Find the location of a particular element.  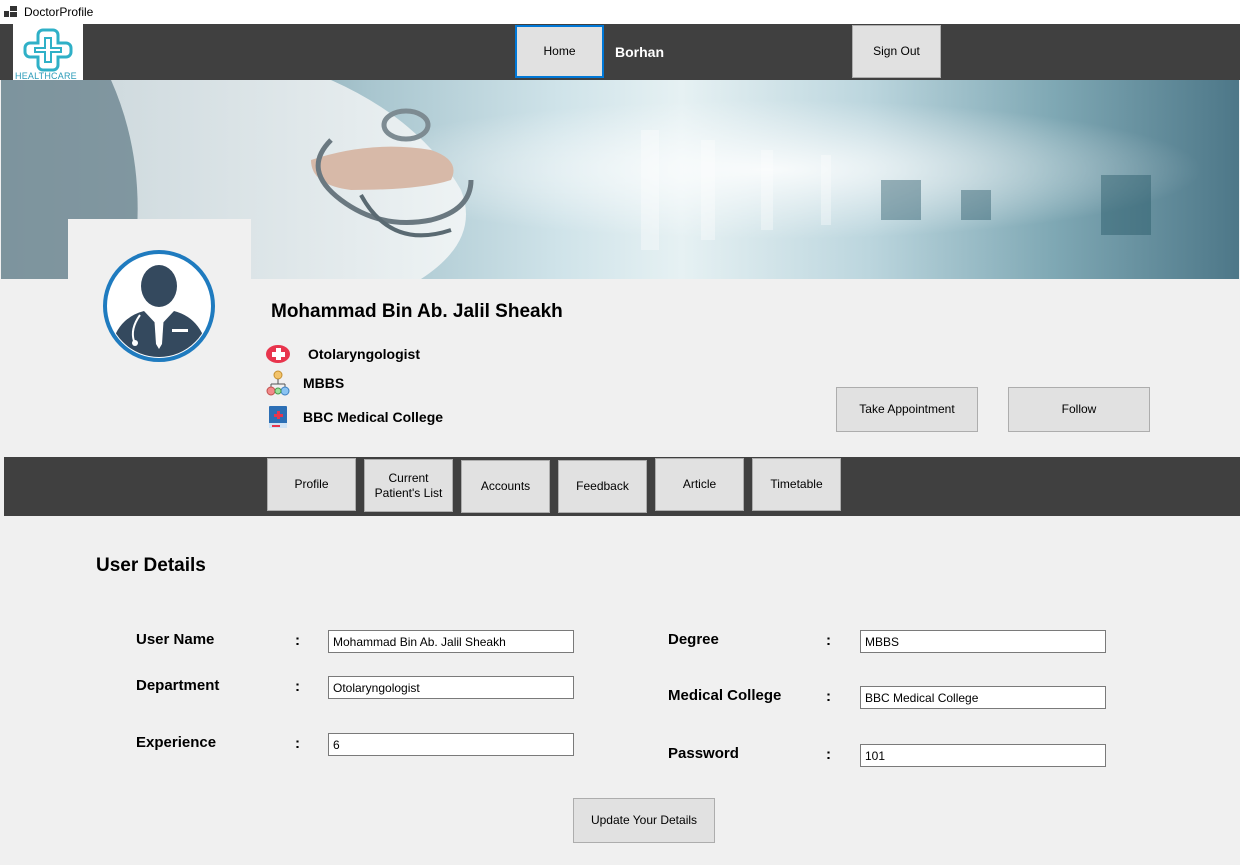

logged-in-username: Borhan is located at coordinates (639, 52).